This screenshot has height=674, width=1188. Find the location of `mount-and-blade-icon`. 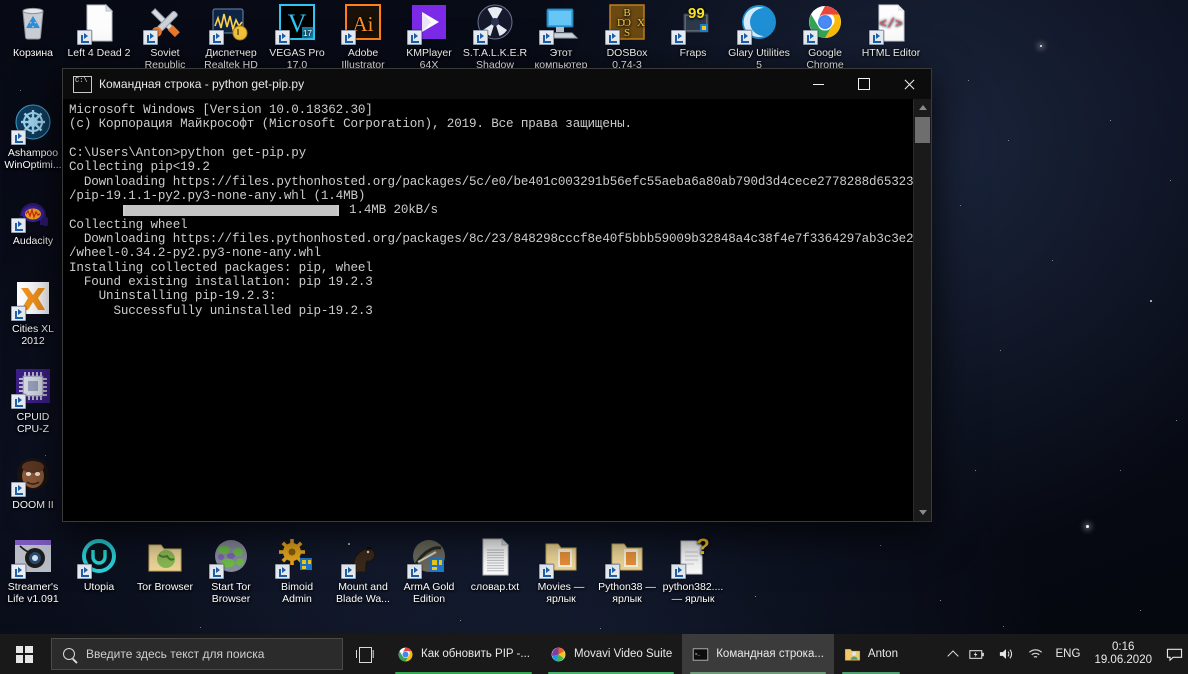

mount-and-blade-icon is located at coordinates (362, 557).